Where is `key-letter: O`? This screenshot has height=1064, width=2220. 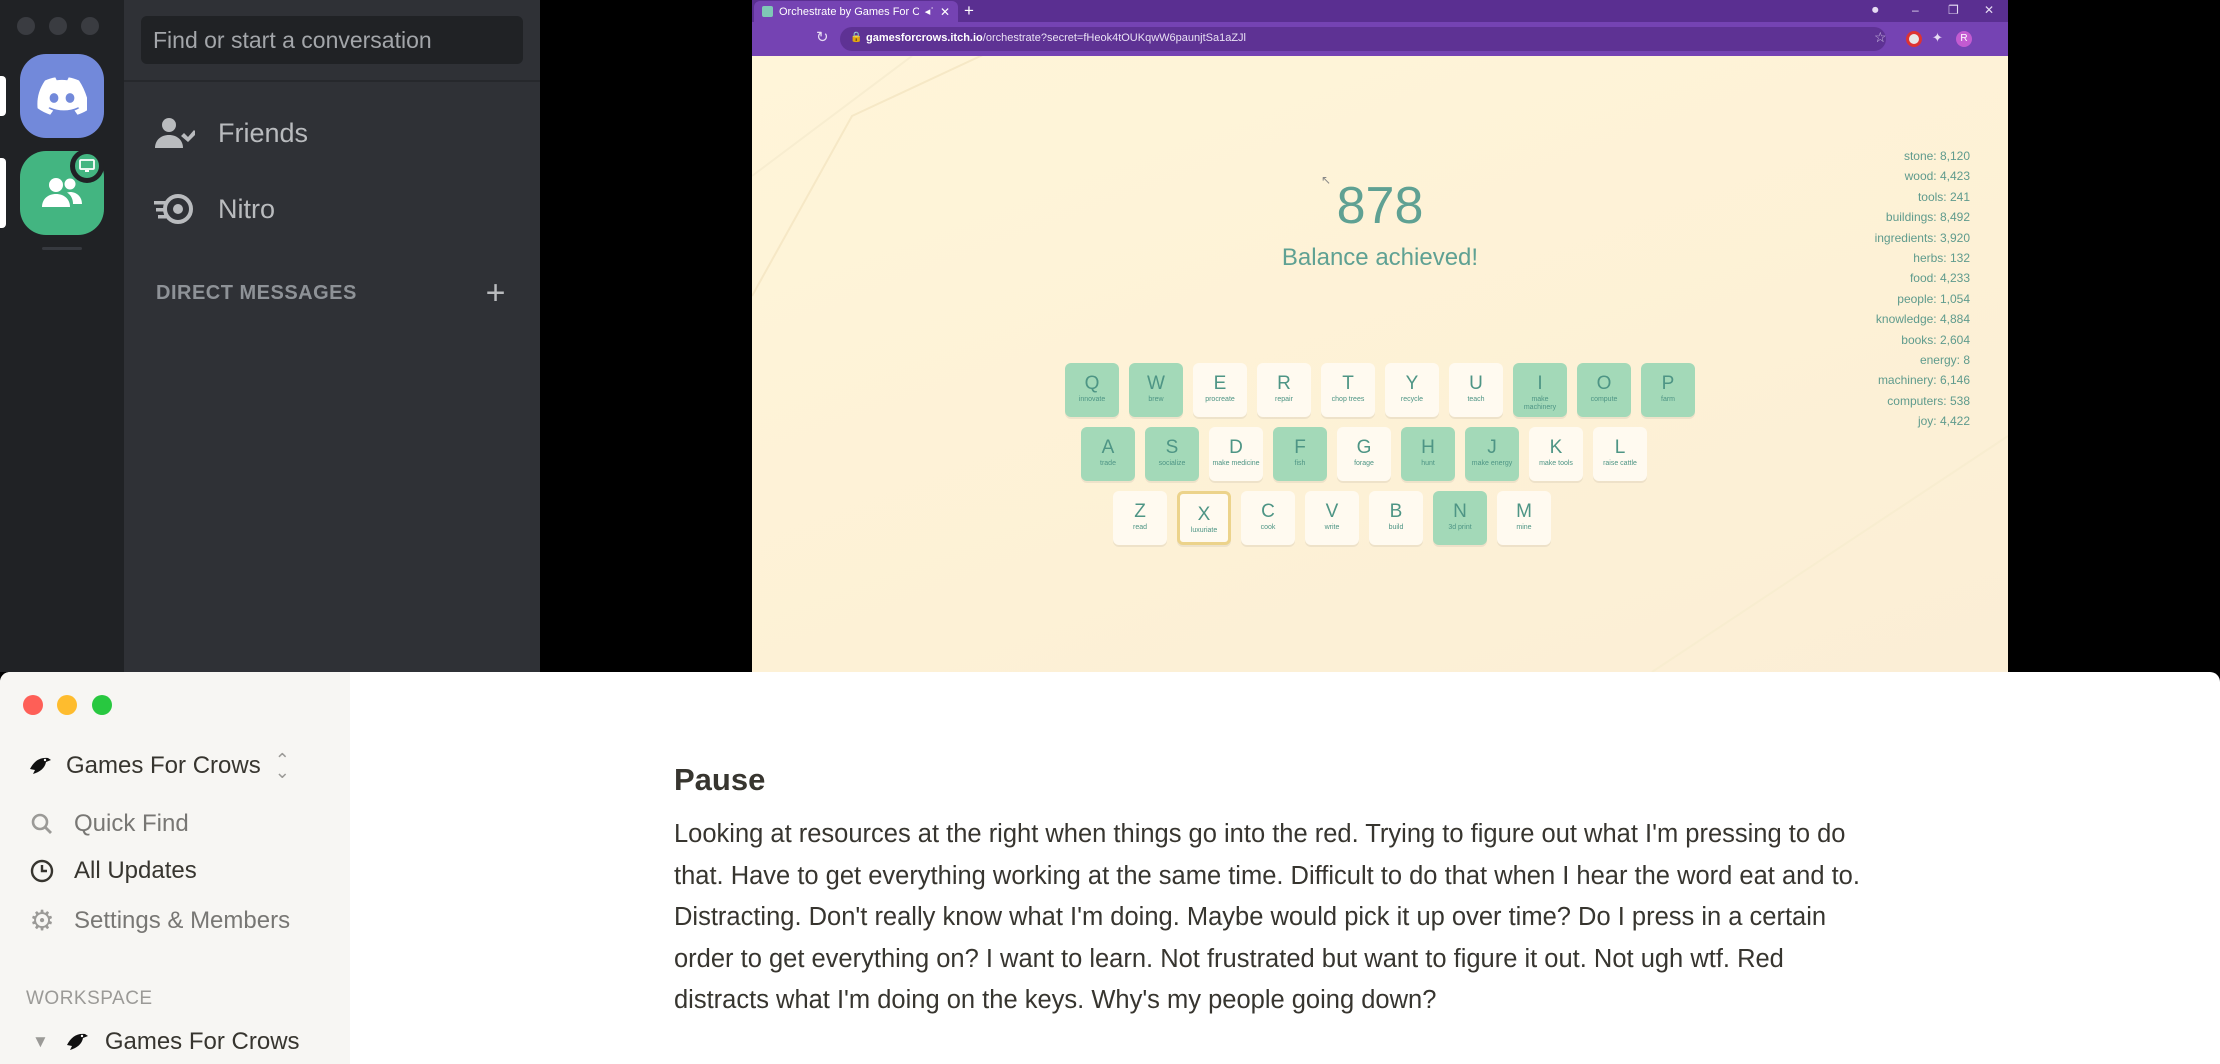
key-letter: O is located at coordinates (1604, 383).